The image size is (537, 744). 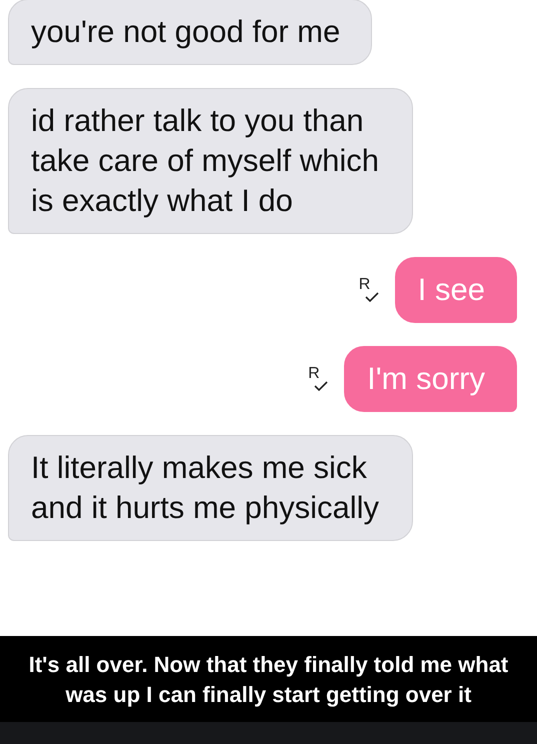 What do you see at coordinates (430, 379) in the screenshot?
I see `message-bubble: I'm sorry` at bounding box center [430, 379].